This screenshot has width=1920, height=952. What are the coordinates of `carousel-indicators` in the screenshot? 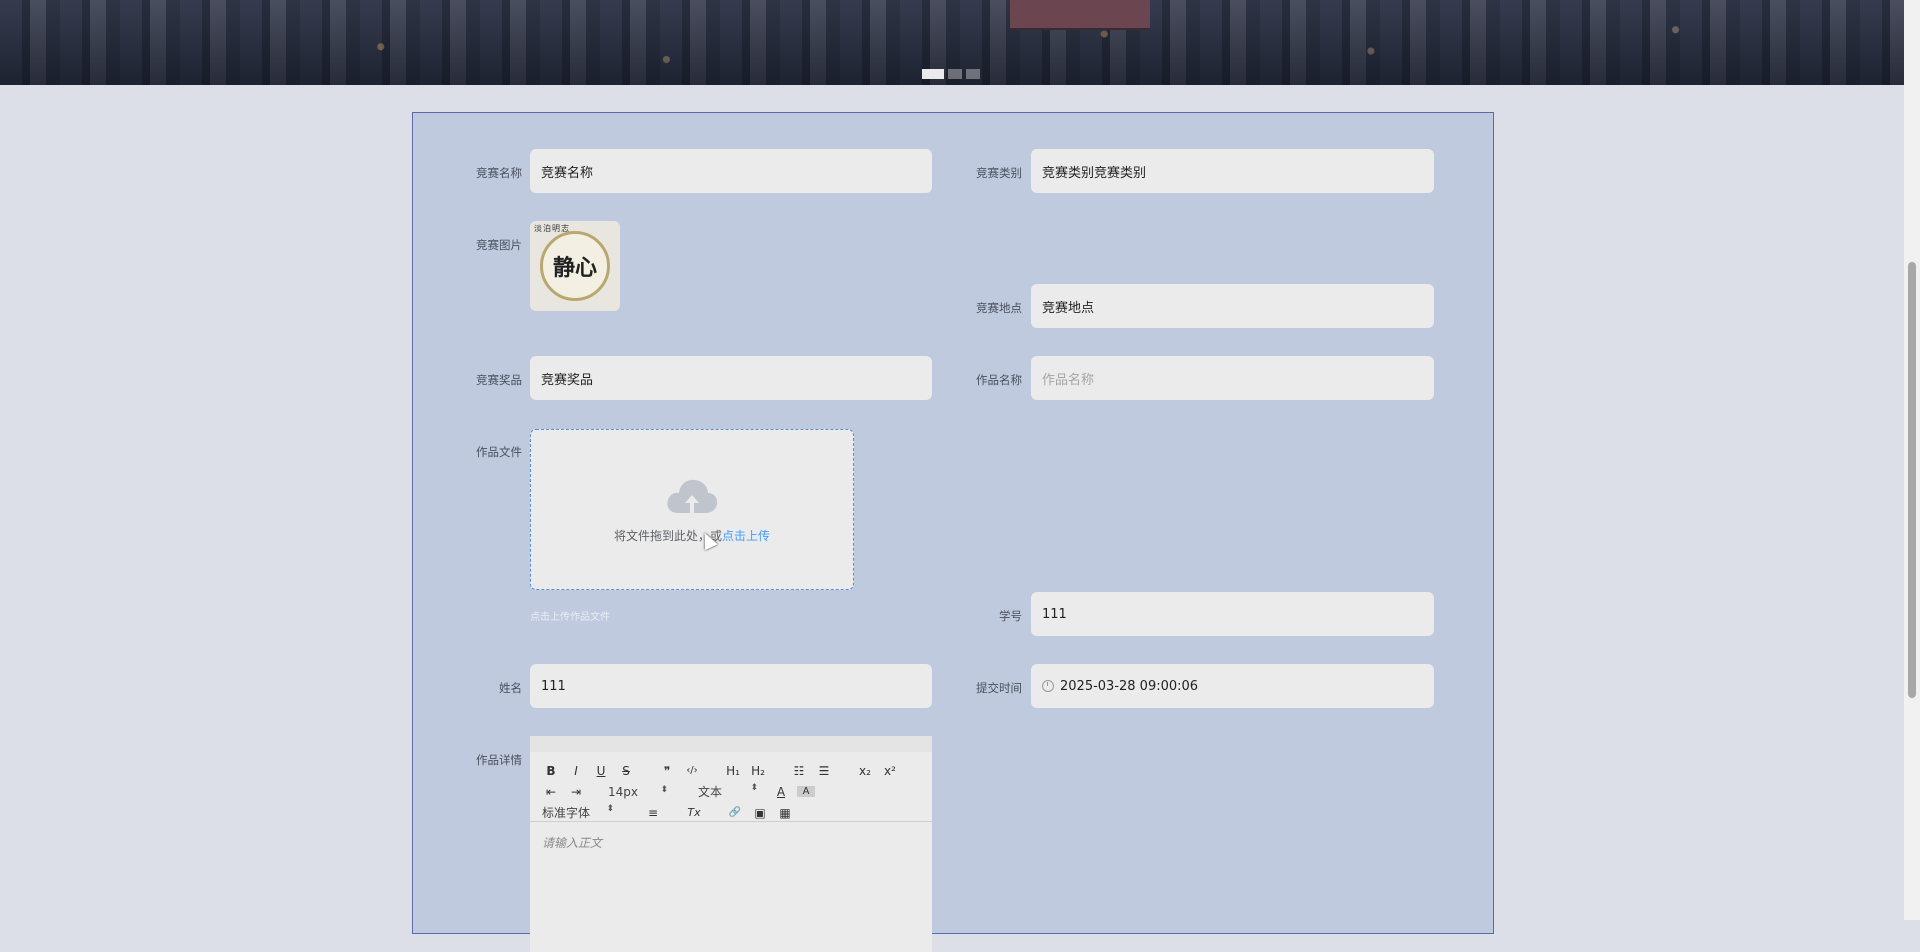 It's located at (951, 74).